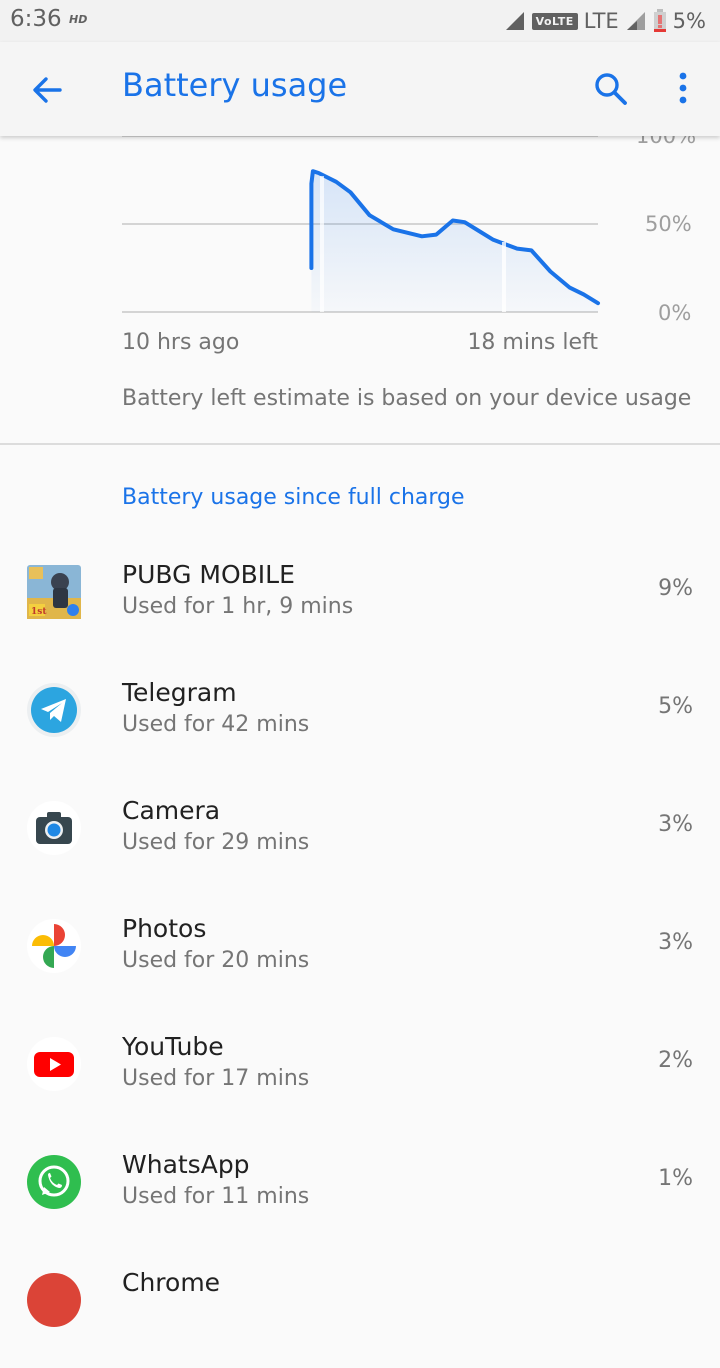  Describe the element at coordinates (216, 1196) in the screenshot. I see `app-usage: Used for 11 mins` at that location.